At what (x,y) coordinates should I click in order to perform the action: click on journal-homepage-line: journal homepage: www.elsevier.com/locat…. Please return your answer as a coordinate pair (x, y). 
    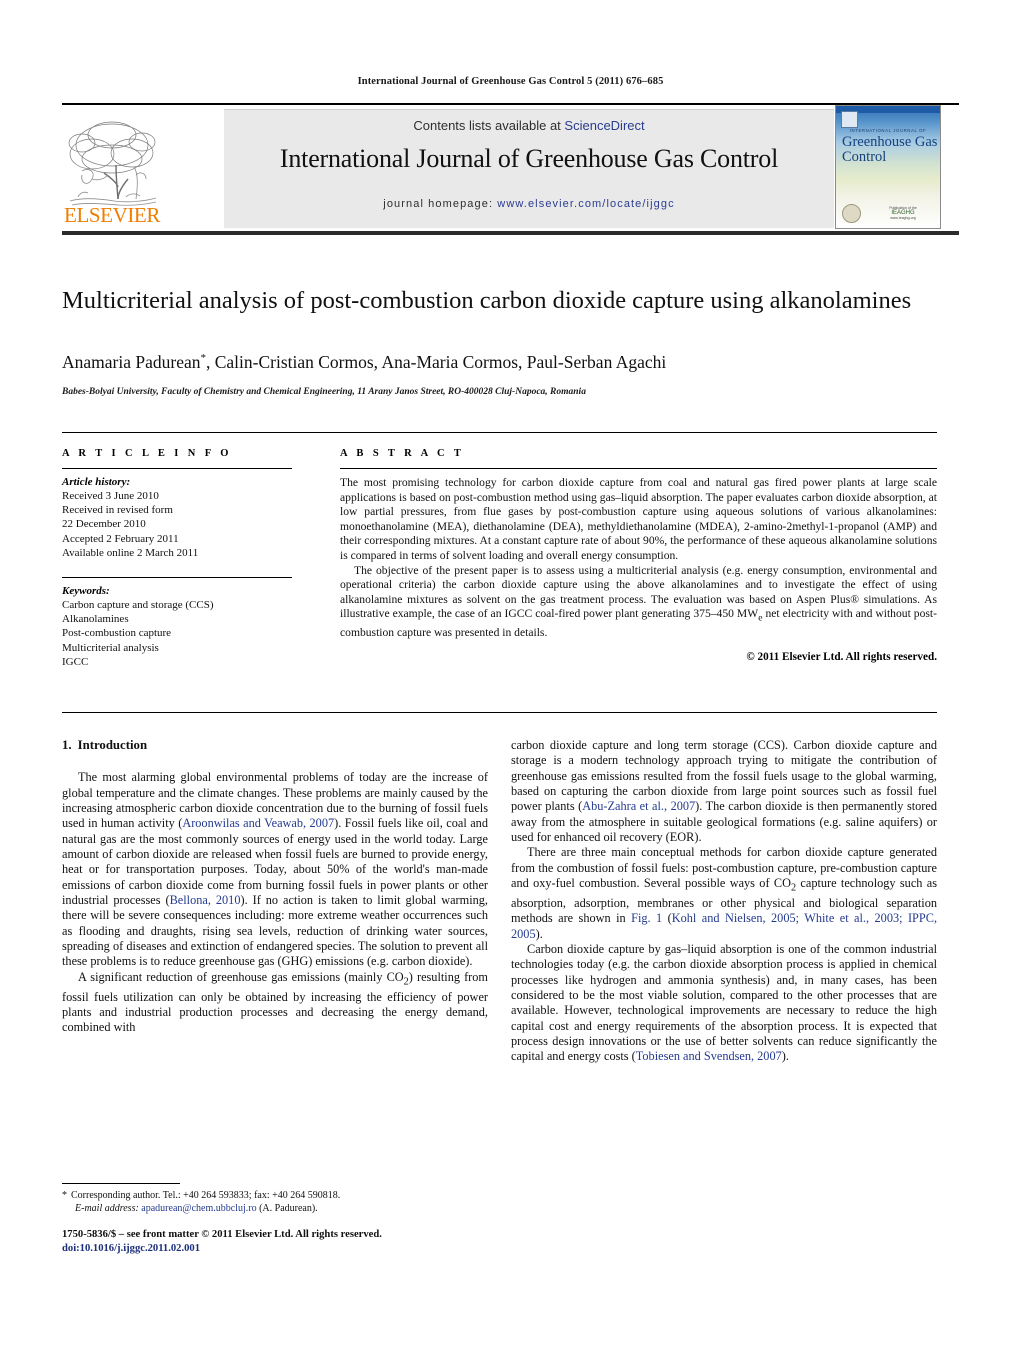
    Looking at the image, I should click on (529, 204).